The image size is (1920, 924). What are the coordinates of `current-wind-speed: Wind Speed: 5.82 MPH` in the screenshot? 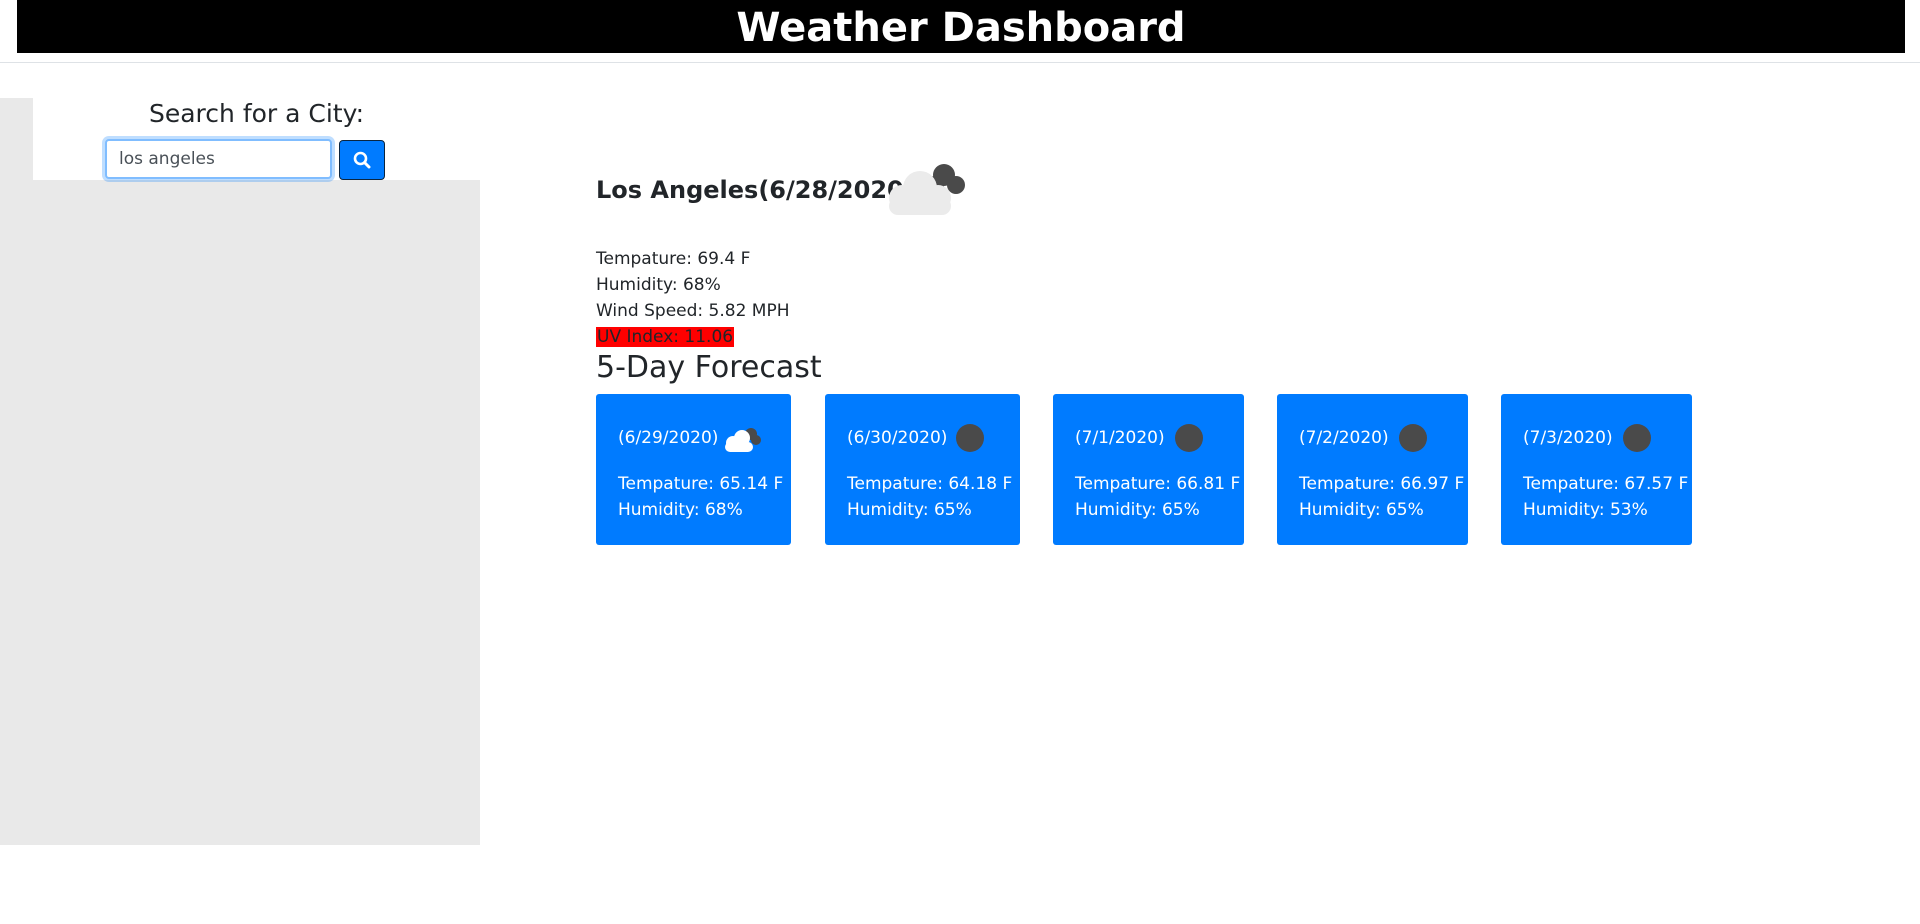 It's located at (693, 311).